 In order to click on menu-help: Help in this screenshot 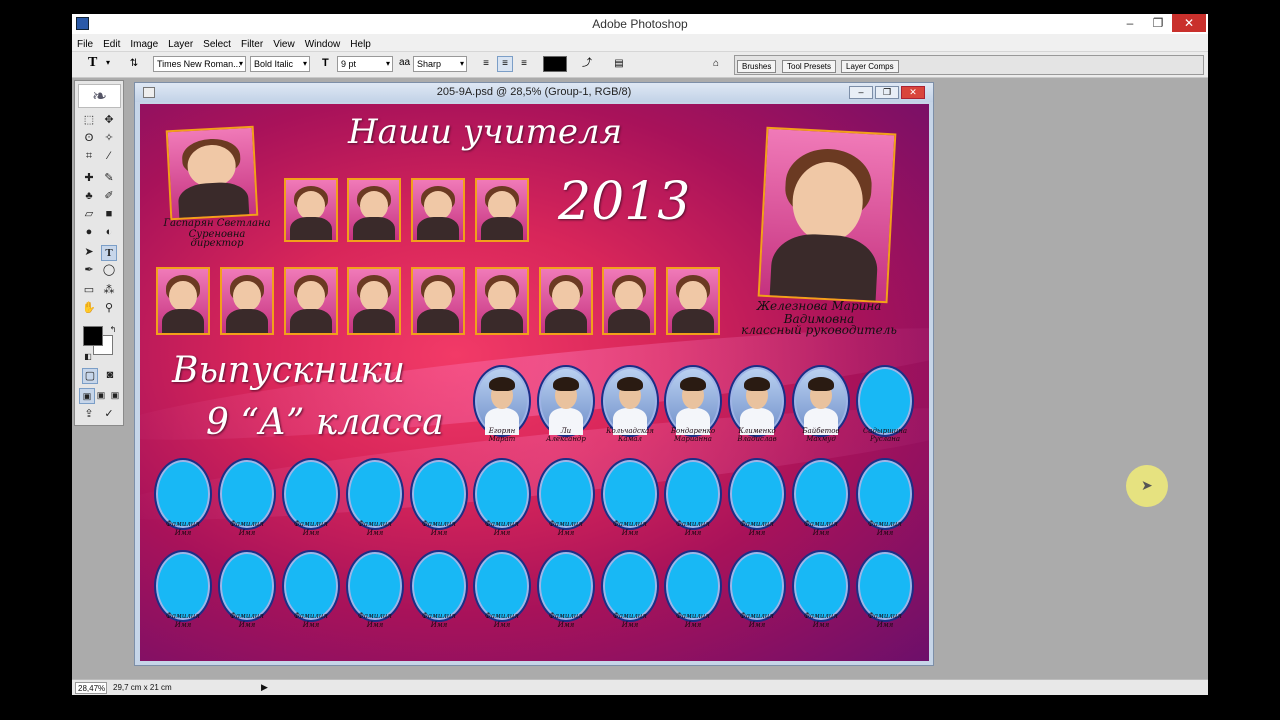, I will do `click(360, 43)`.